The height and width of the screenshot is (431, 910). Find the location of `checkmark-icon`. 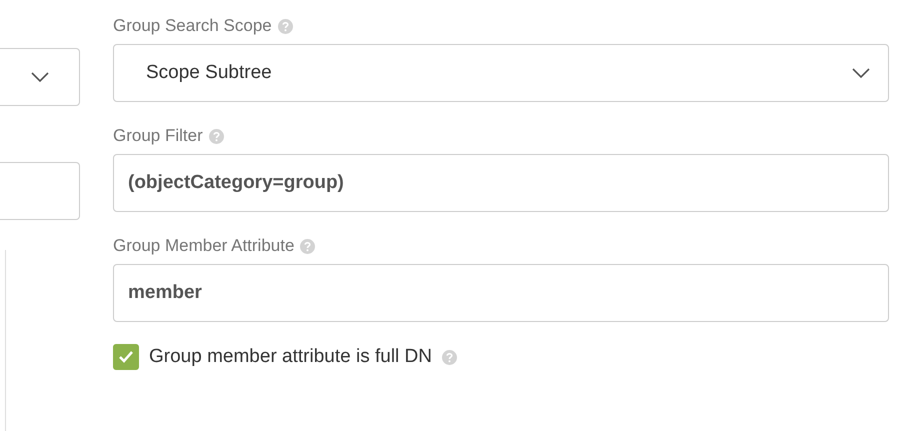

checkmark-icon is located at coordinates (126, 357).